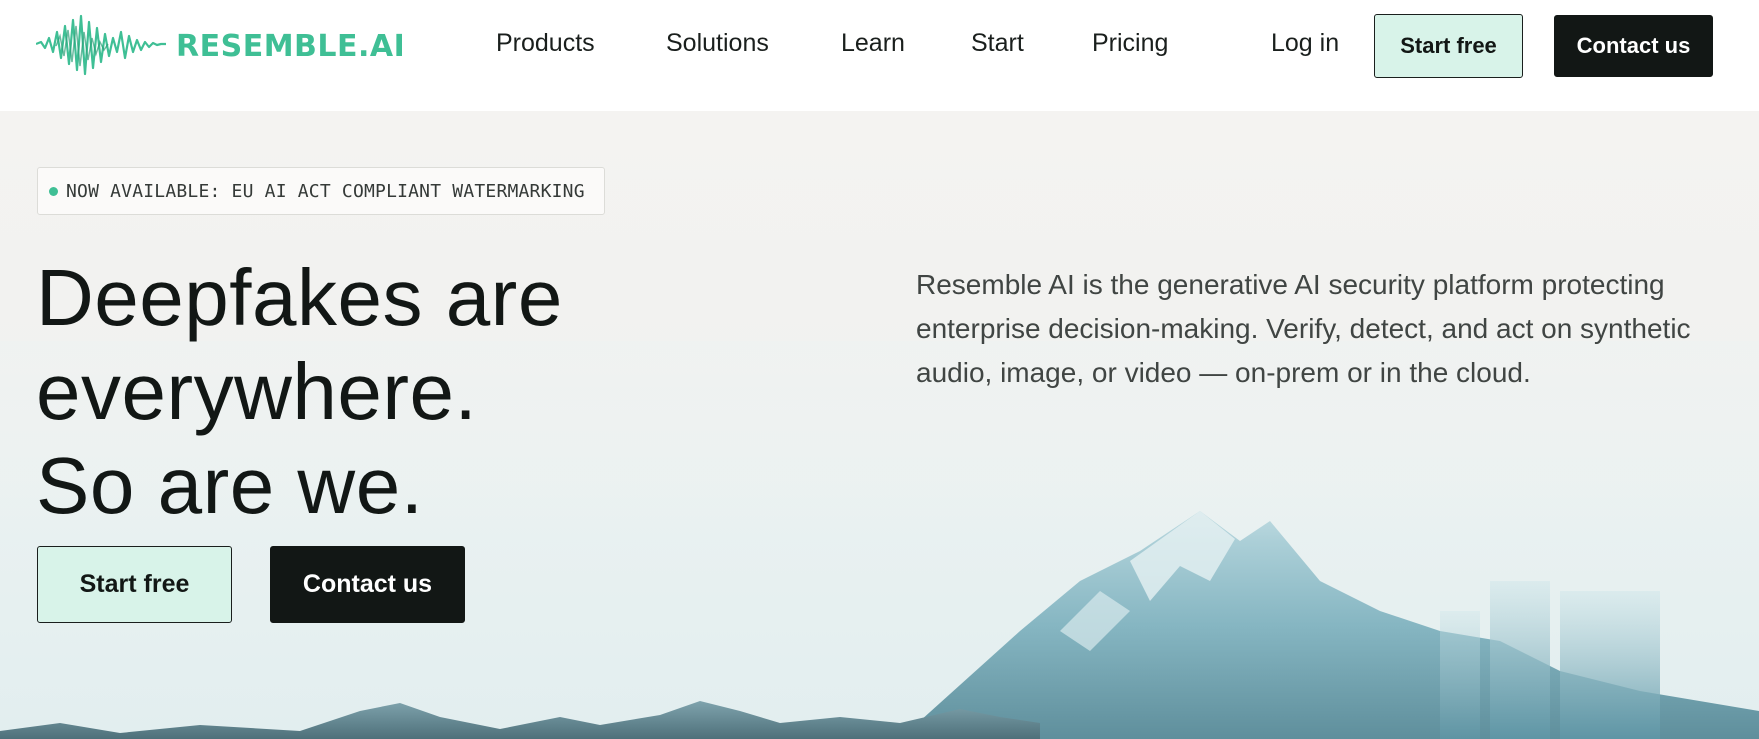 The image size is (1759, 739). Describe the element at coordinates (53, 191) in the screenshot. I see `status-dot-icon` at that location.